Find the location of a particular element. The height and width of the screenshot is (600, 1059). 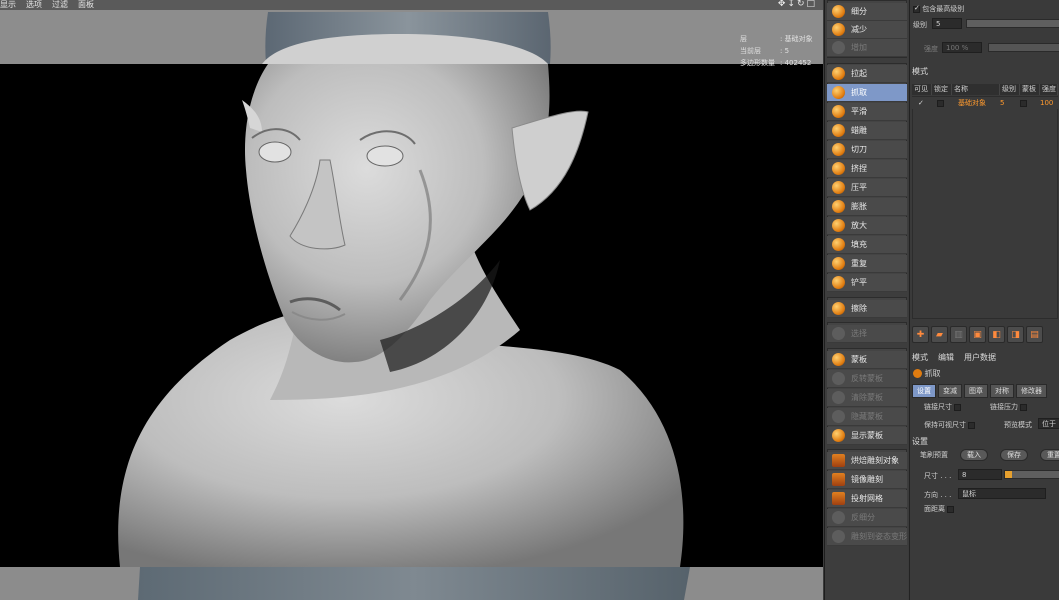

size-field: 8 is located at coordinates (980, 474).